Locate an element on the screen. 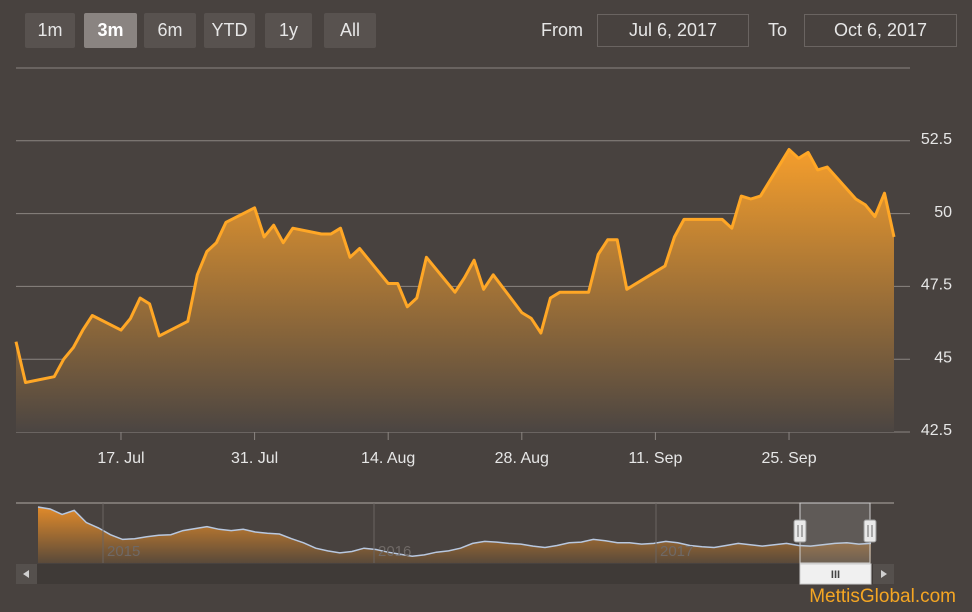  y-tick-label: 47.5 is located at coordinates (936, 285).